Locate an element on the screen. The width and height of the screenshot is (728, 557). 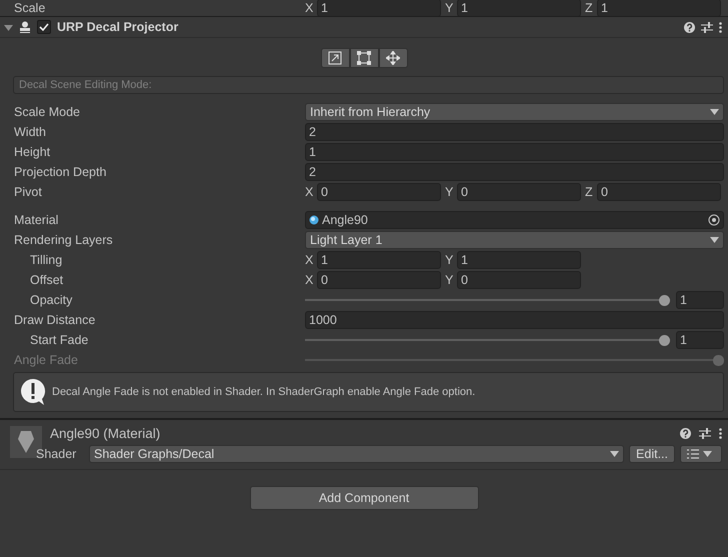
shader-label: Shader is located at coordinates (57, 454).